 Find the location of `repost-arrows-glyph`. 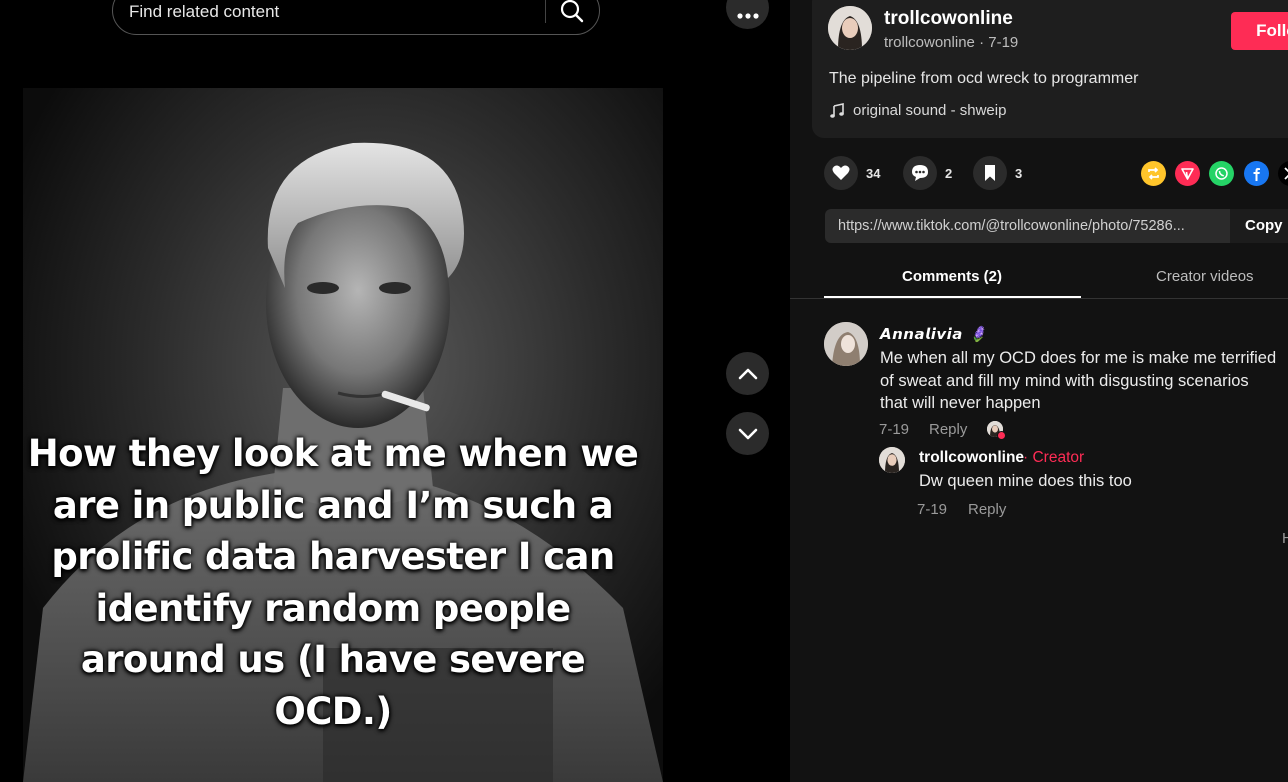

repost-arrows-glyph is located at coordinates (1153, 173).